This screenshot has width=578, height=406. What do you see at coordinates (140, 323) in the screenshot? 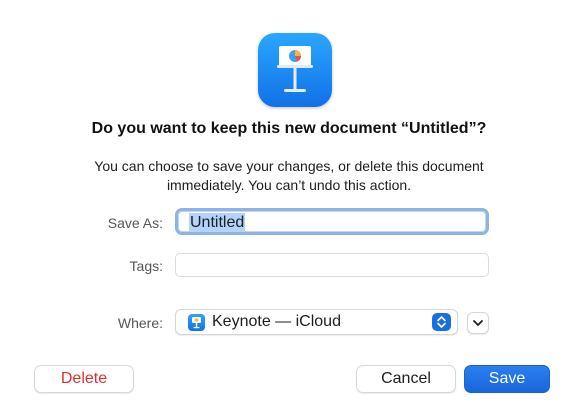
I see `where-label: Where:` at bounding box center [140, 323].